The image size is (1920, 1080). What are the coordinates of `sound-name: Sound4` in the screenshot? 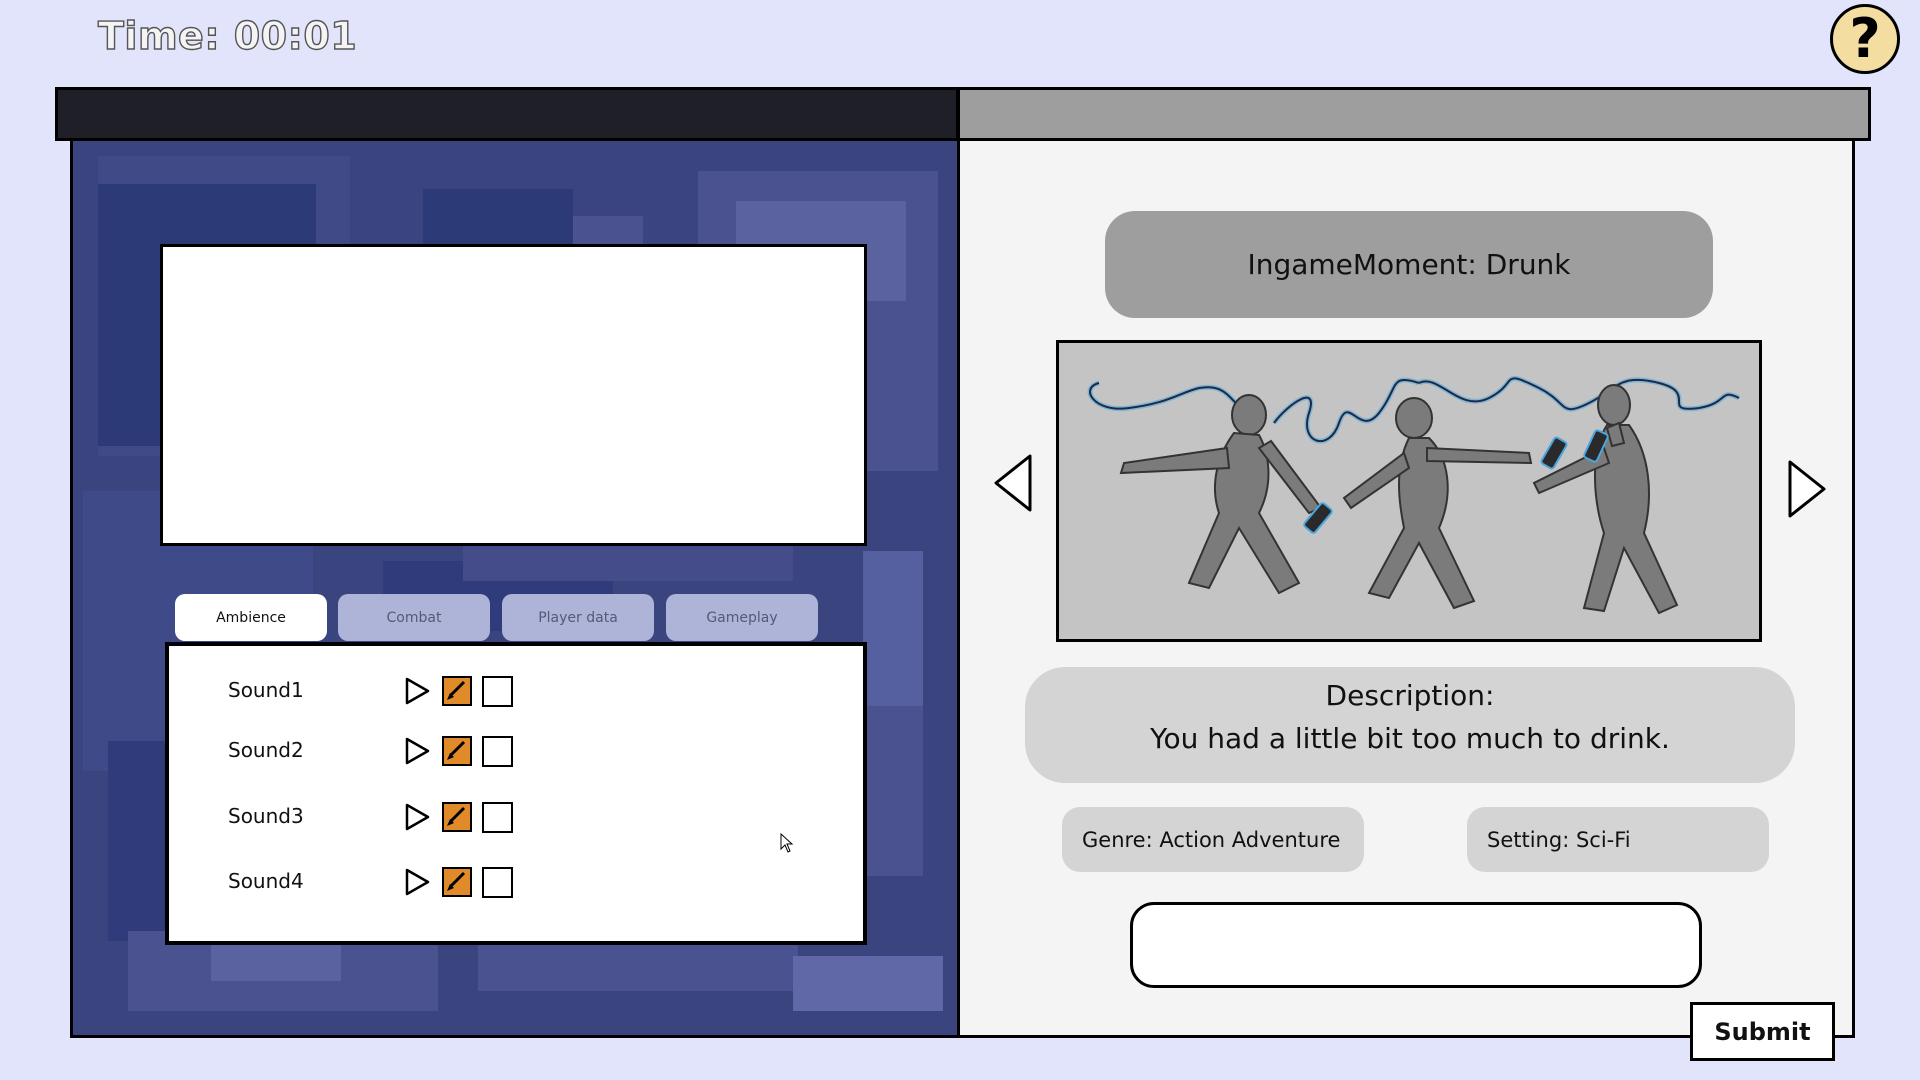 It's located at (266, 881).